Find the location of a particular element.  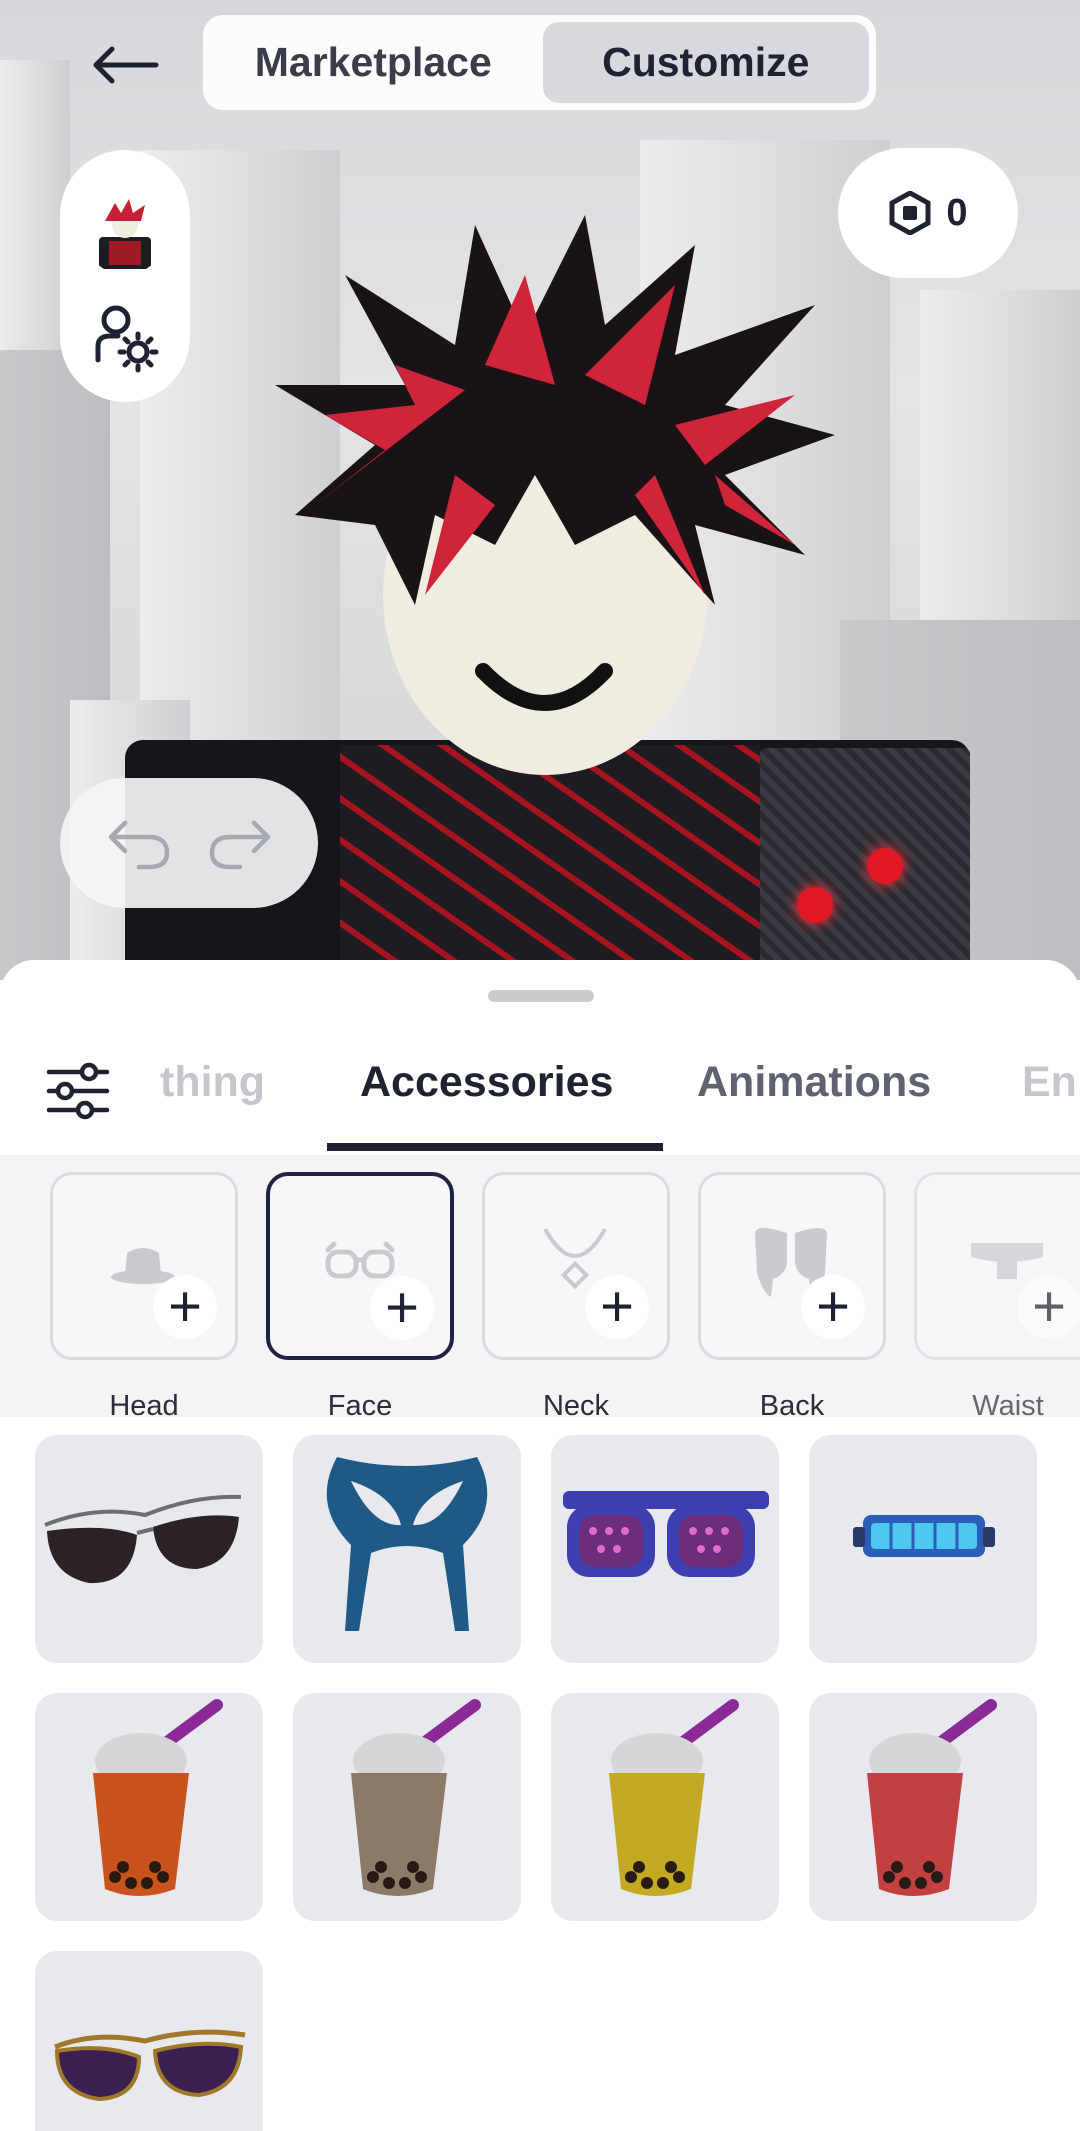

cyber-visor-image is located at coordinates (924, 1536).